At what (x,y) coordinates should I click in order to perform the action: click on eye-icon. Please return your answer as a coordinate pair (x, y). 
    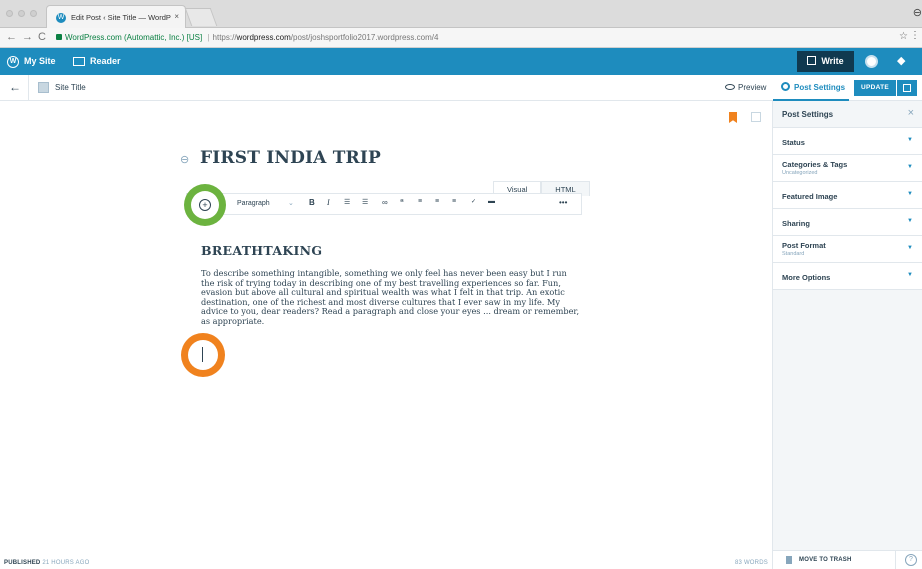
    Looking at the image, I should click on (730, 87).